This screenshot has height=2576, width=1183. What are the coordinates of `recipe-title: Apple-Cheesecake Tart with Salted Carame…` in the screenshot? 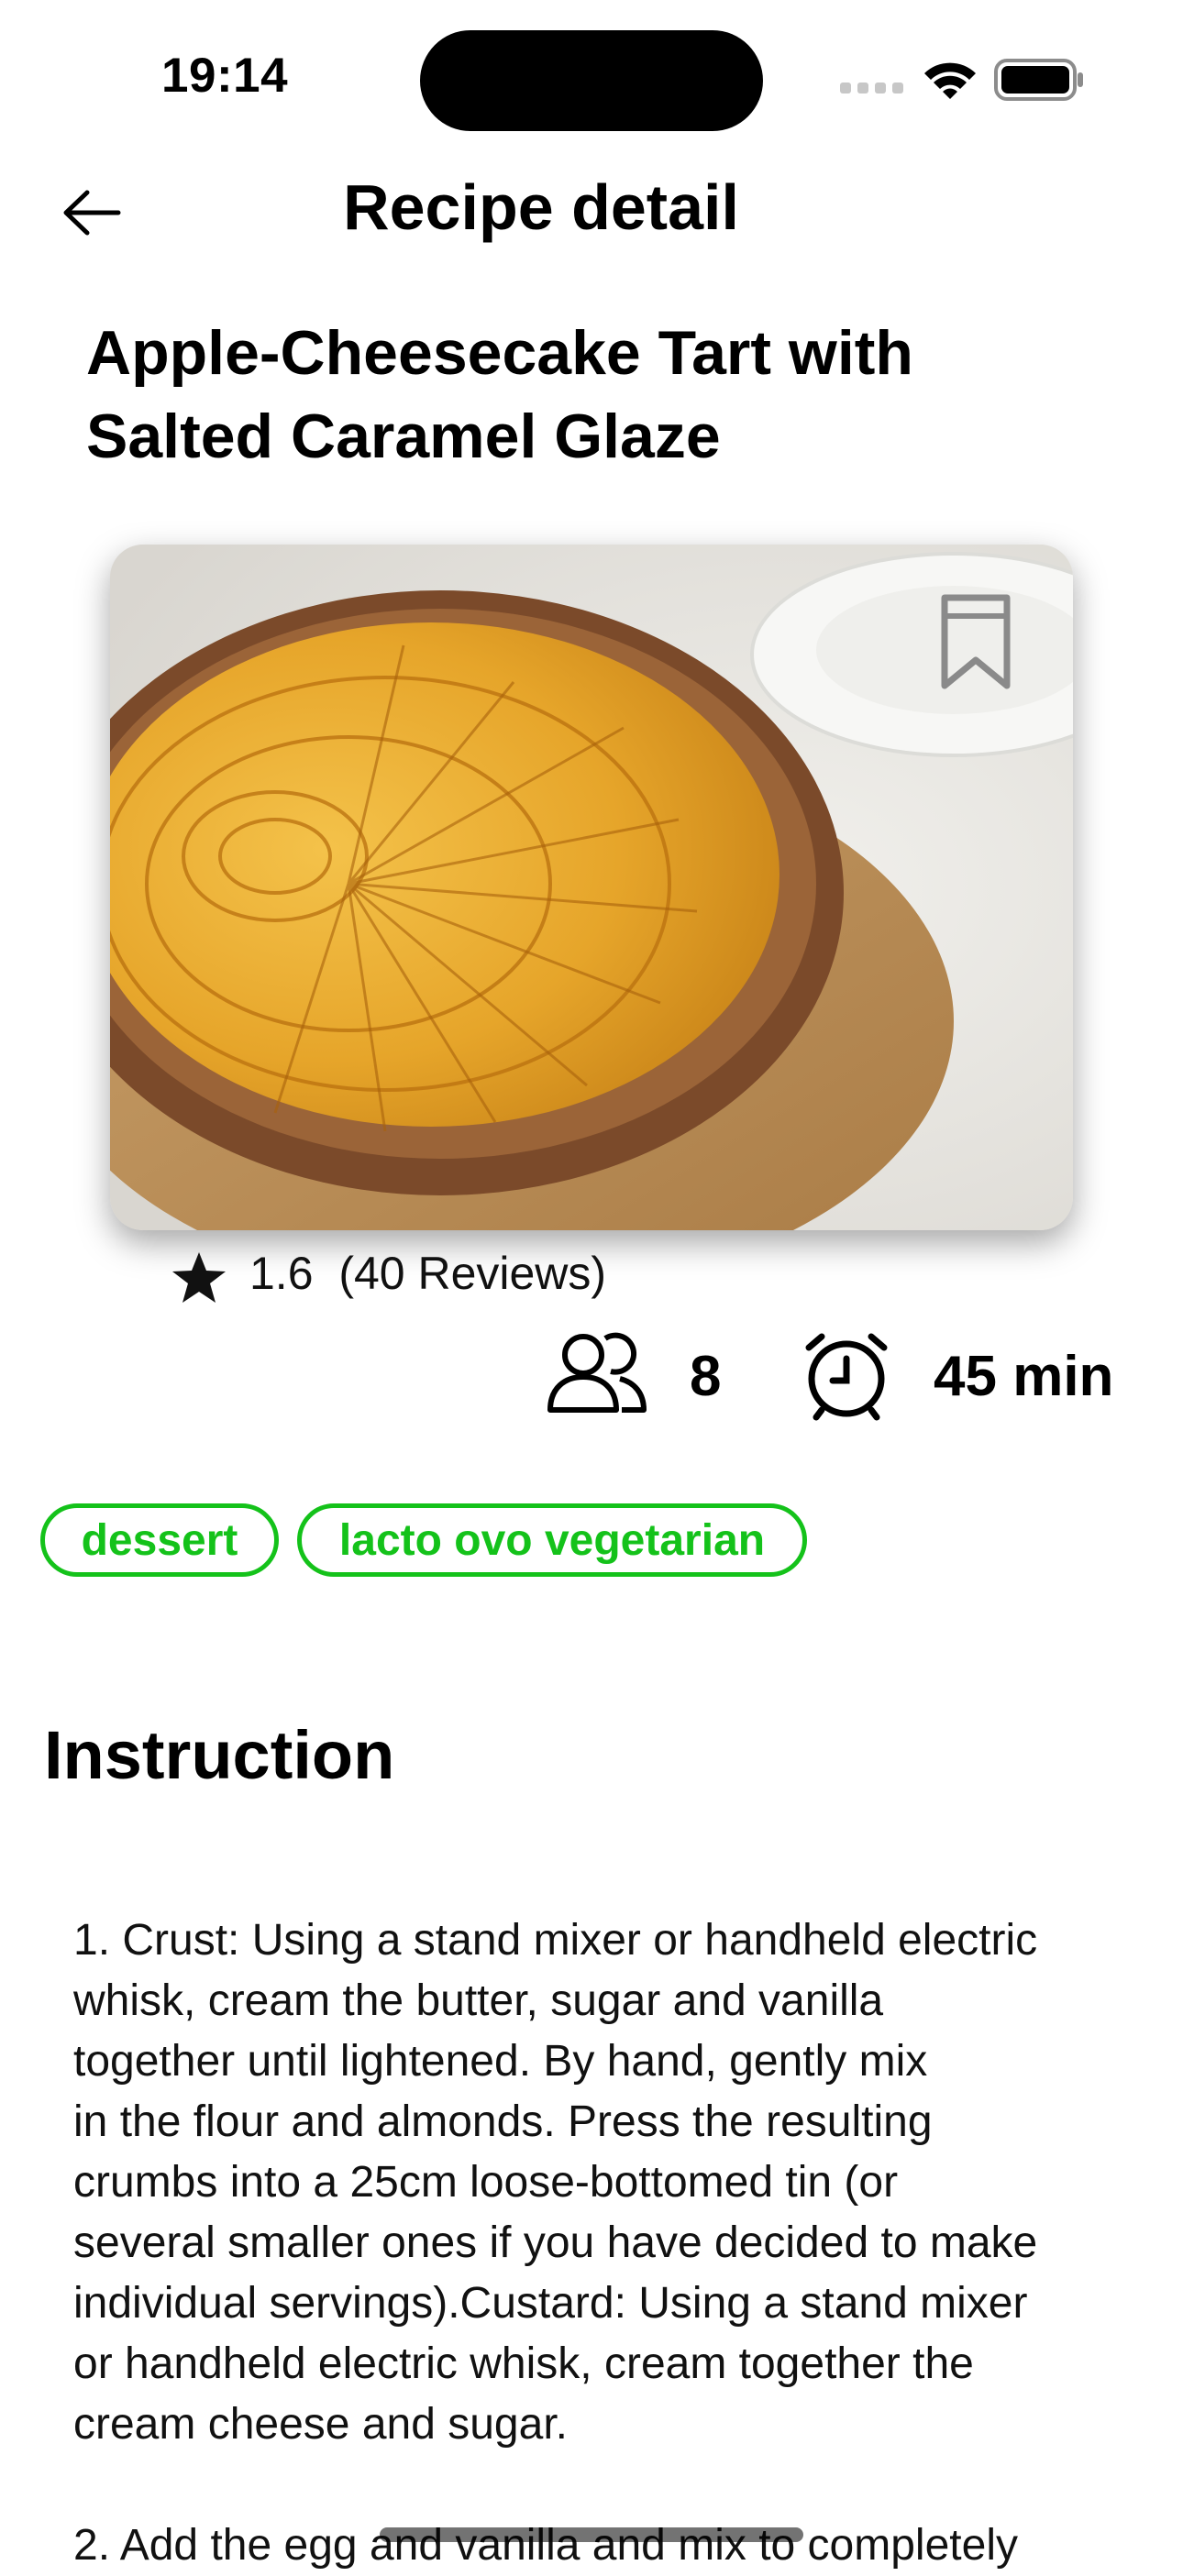 It's located at (499, 394).